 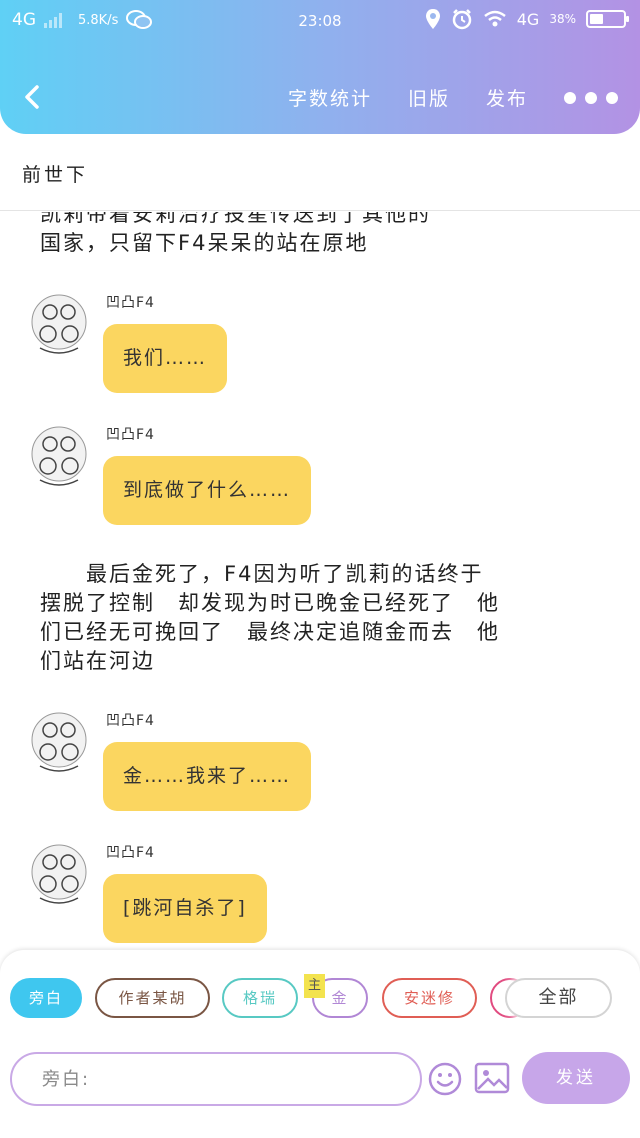 What do you see at coordinates (204, 243) in the screenshot?
I see `narration-line: 国家，只留下F4呆呆的站在原地` at bounding box center [204, 243].